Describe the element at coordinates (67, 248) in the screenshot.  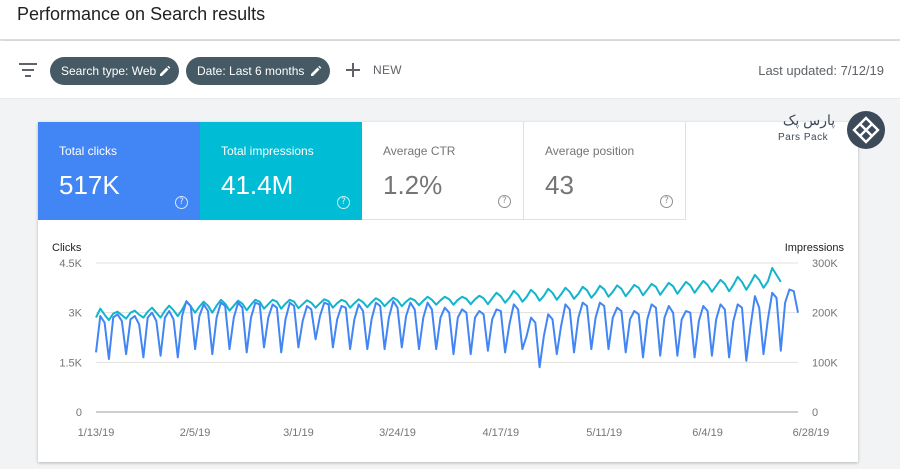
I see `y-left-axis-title: Clicks` at that location.